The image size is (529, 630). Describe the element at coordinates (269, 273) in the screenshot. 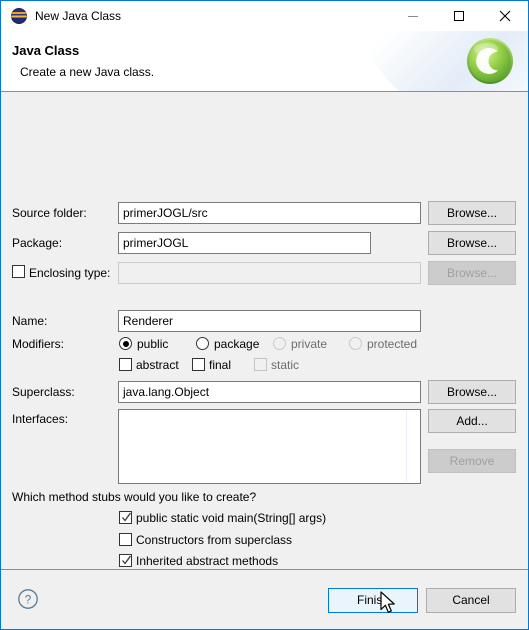

I see `enclosing-type-input` at that location.